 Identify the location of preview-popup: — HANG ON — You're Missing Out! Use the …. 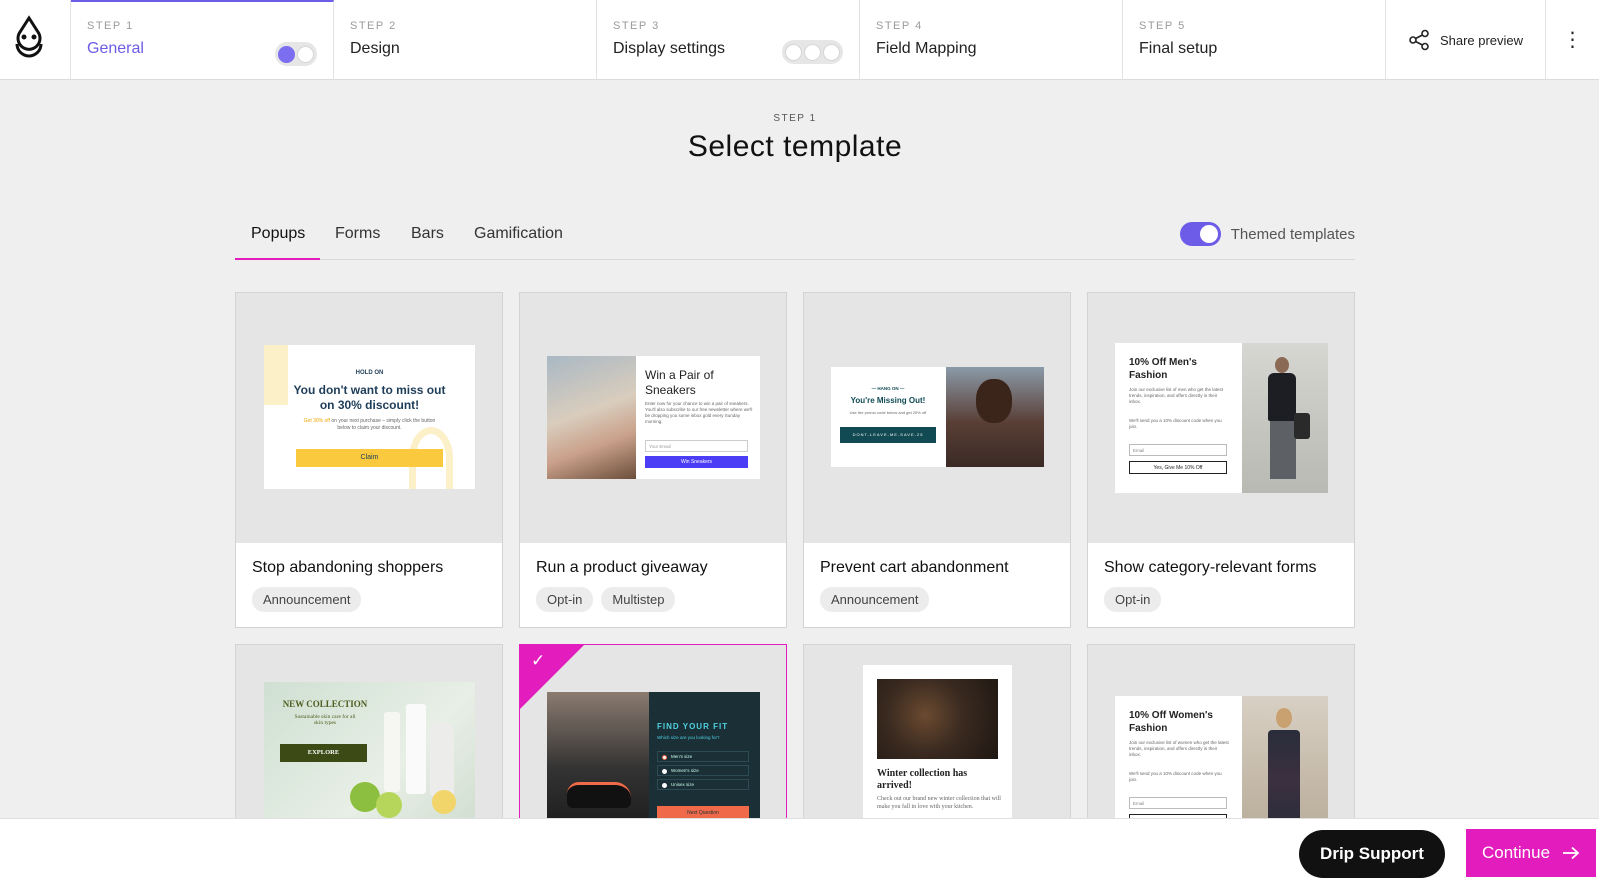
(937, 417).